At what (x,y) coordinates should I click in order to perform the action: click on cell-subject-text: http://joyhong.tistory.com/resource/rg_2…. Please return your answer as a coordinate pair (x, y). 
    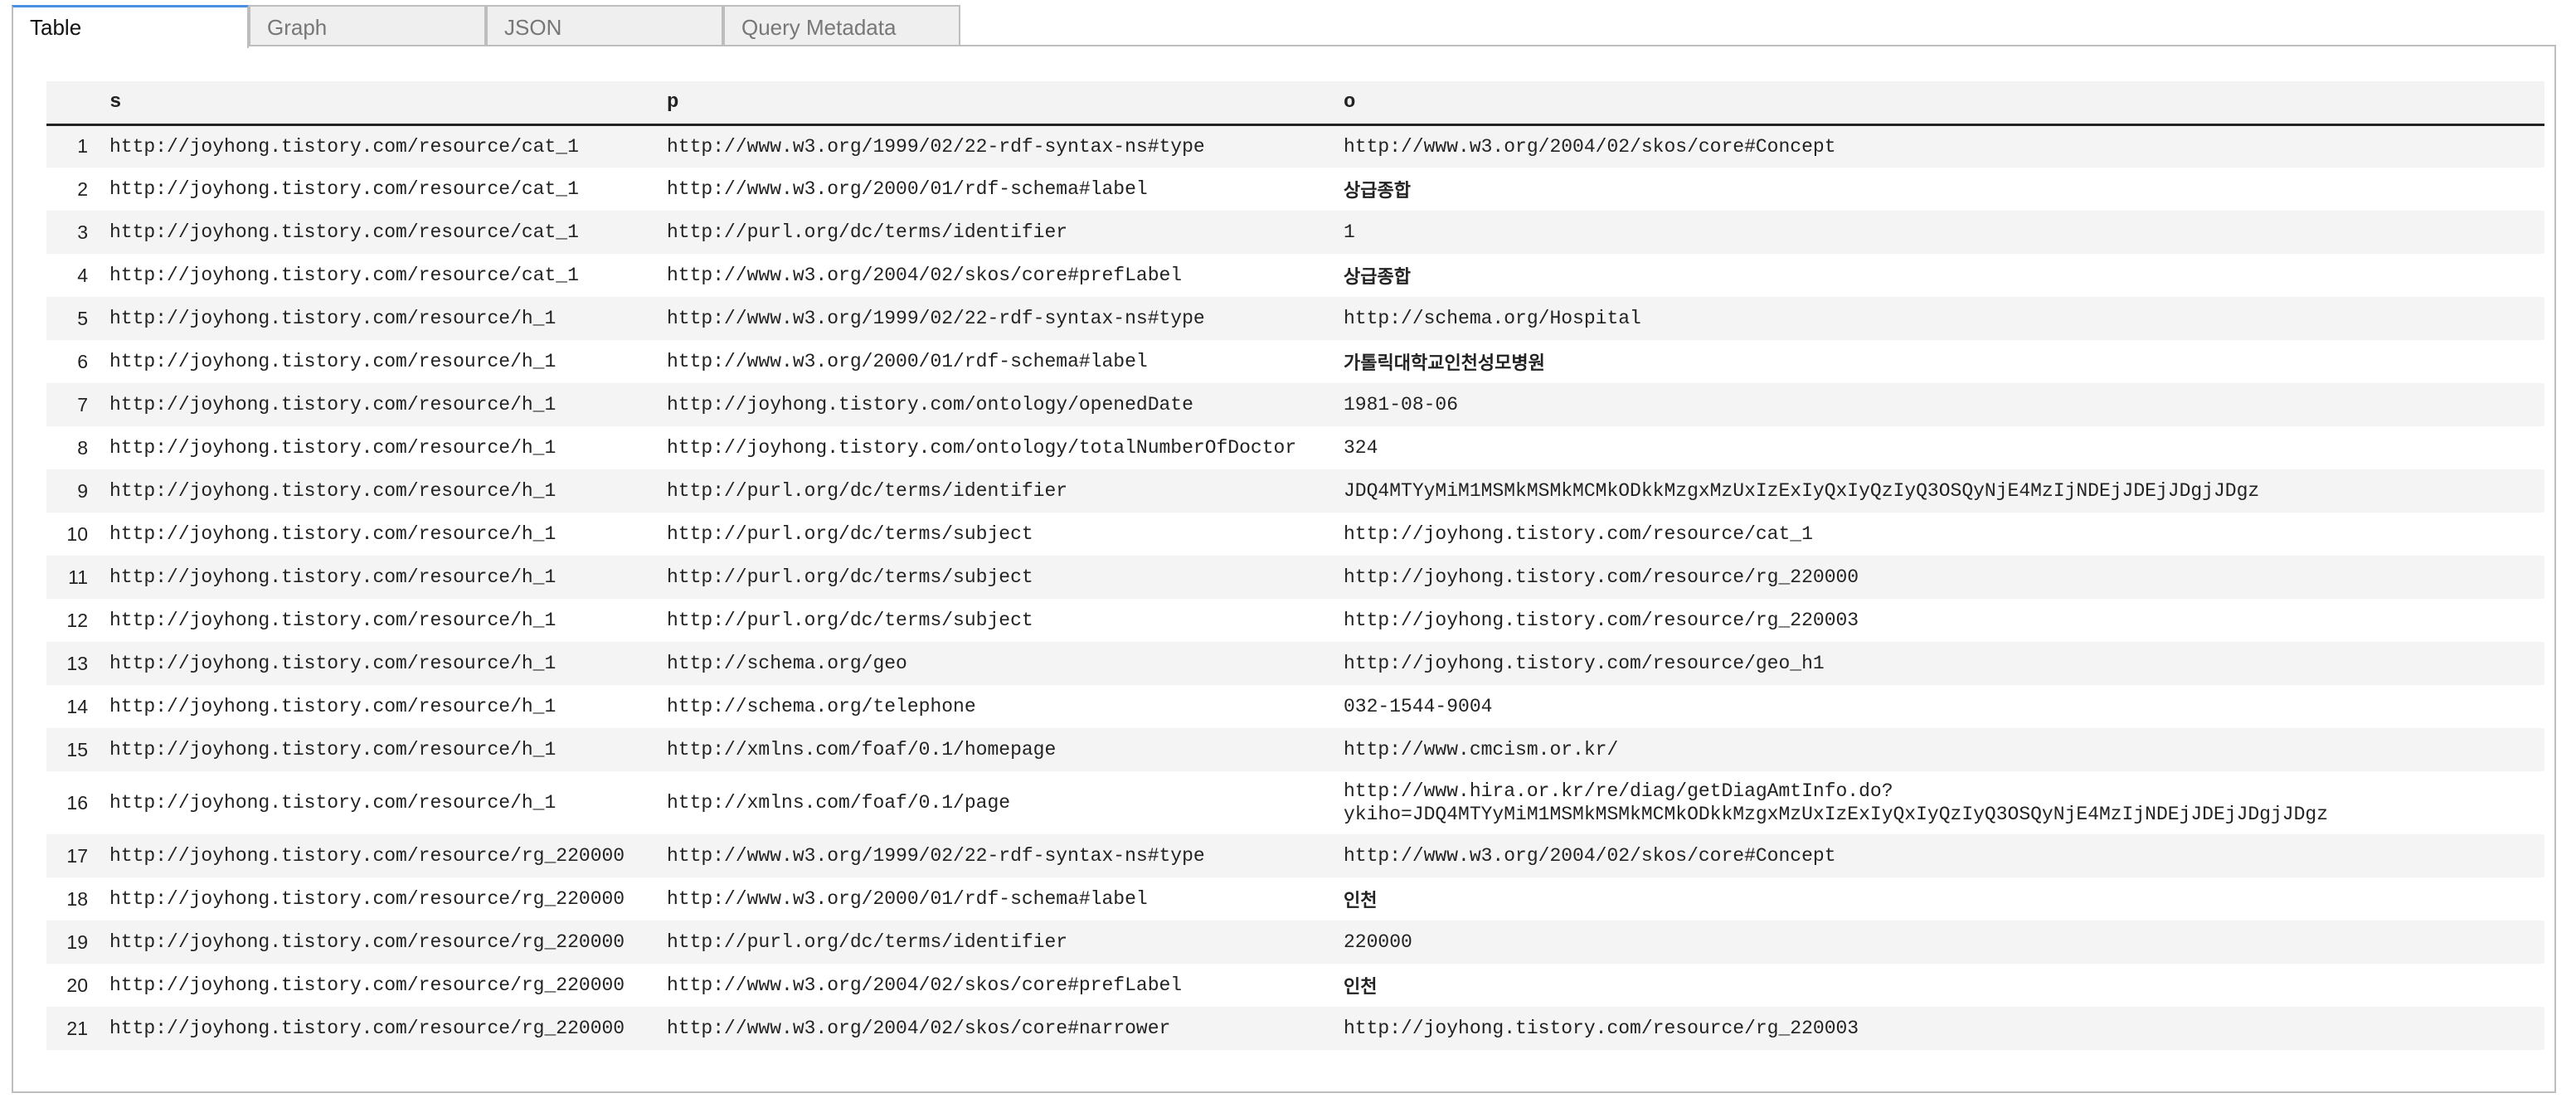
    Looking at the image, I should click on (367, 856).